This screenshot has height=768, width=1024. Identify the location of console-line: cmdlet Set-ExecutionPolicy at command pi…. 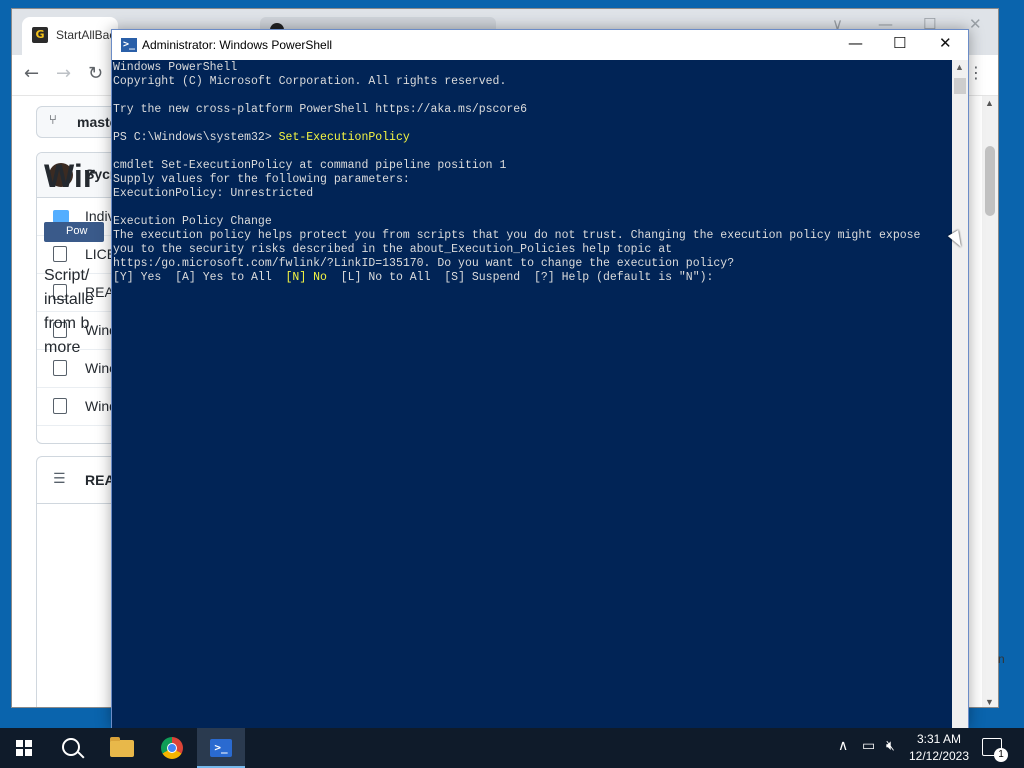
(310, 165).